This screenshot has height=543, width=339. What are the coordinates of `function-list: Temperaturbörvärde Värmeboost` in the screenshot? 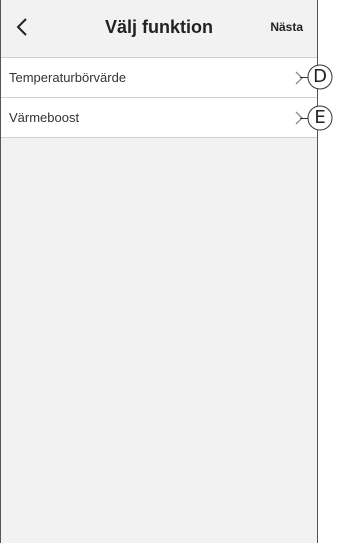 It's located at (159, 97).